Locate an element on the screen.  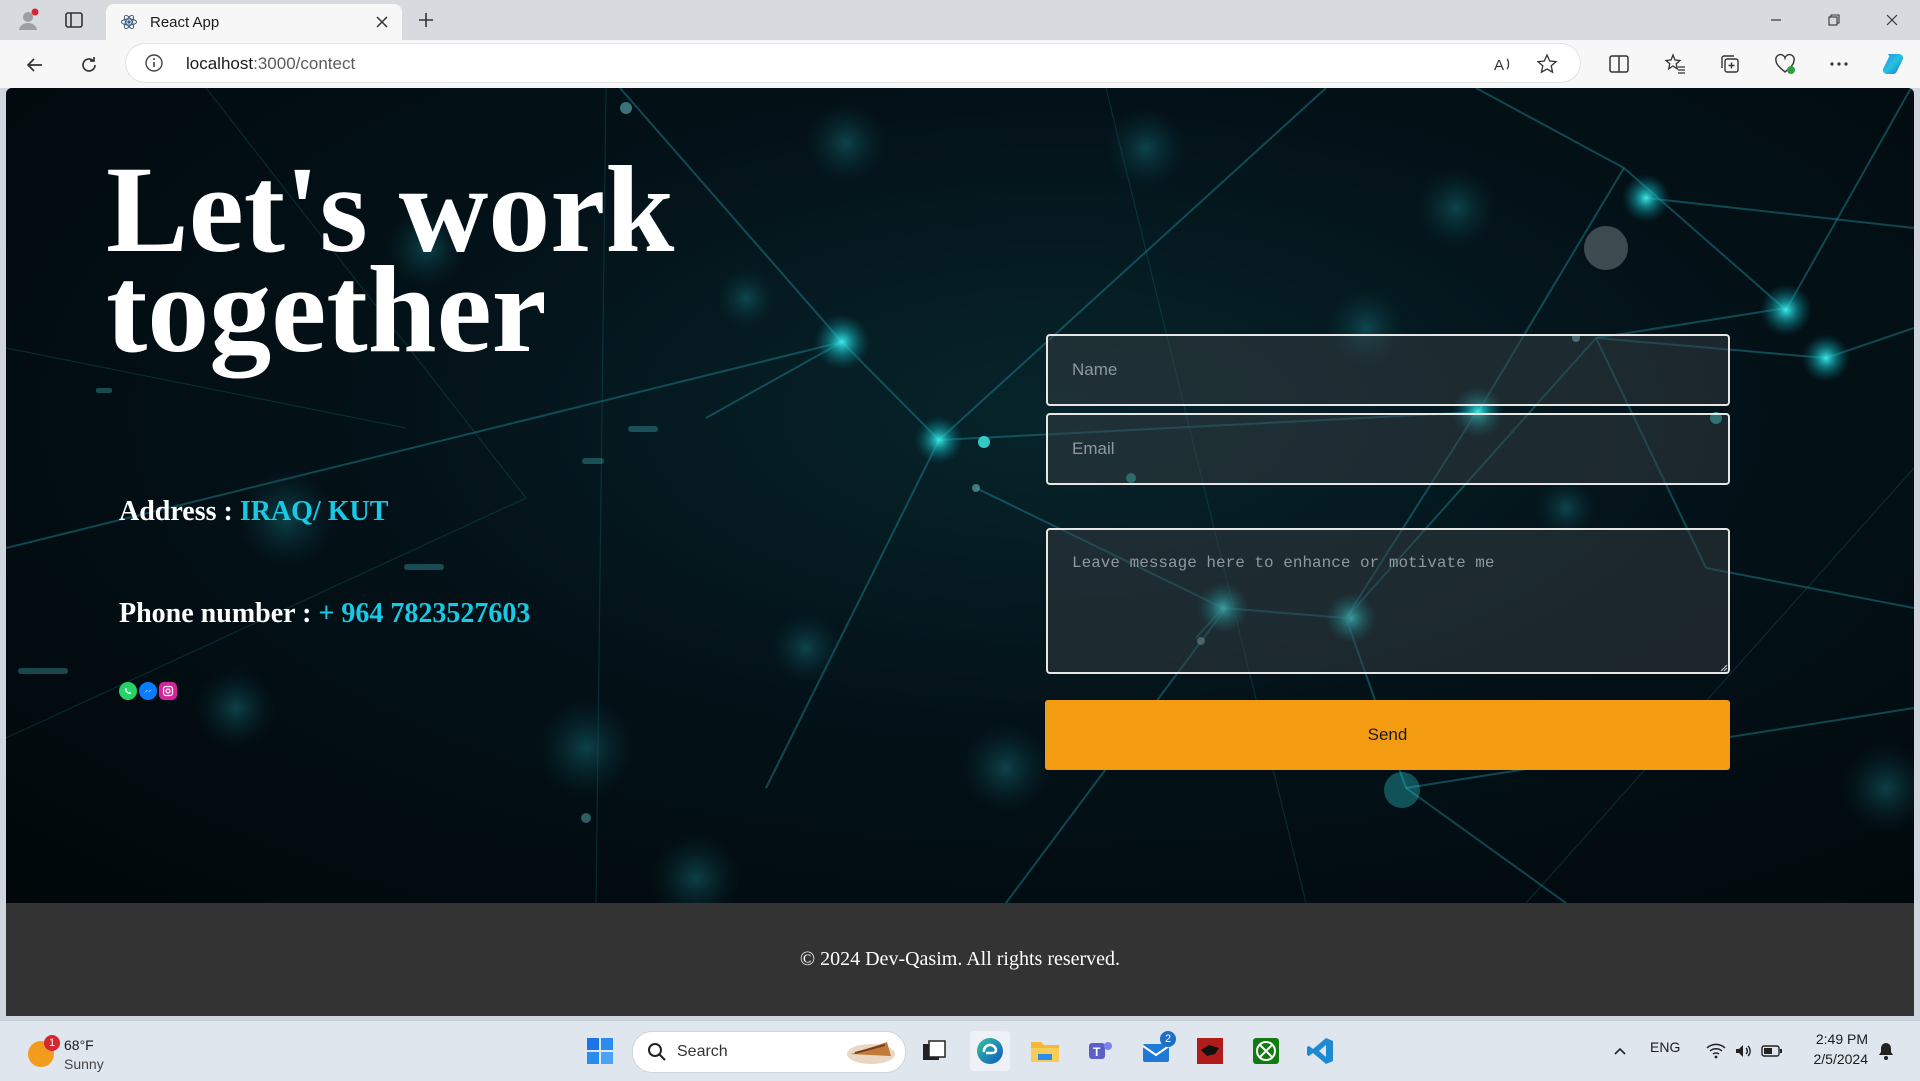
weather-widget: 1 68°F Sunny is located at coordinates (82, 1053).